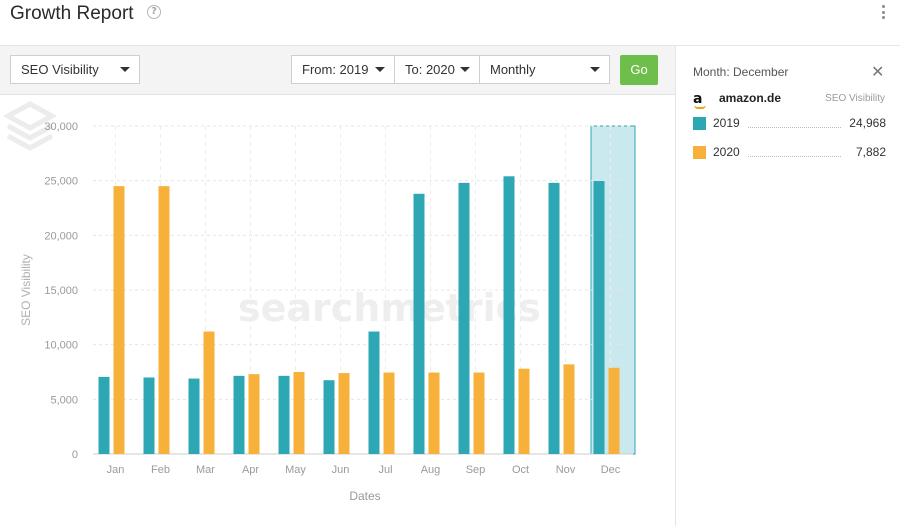  Describe the element at coordinates (194, 416) in the screenshot. I see `bar-2019-mar` at that location.